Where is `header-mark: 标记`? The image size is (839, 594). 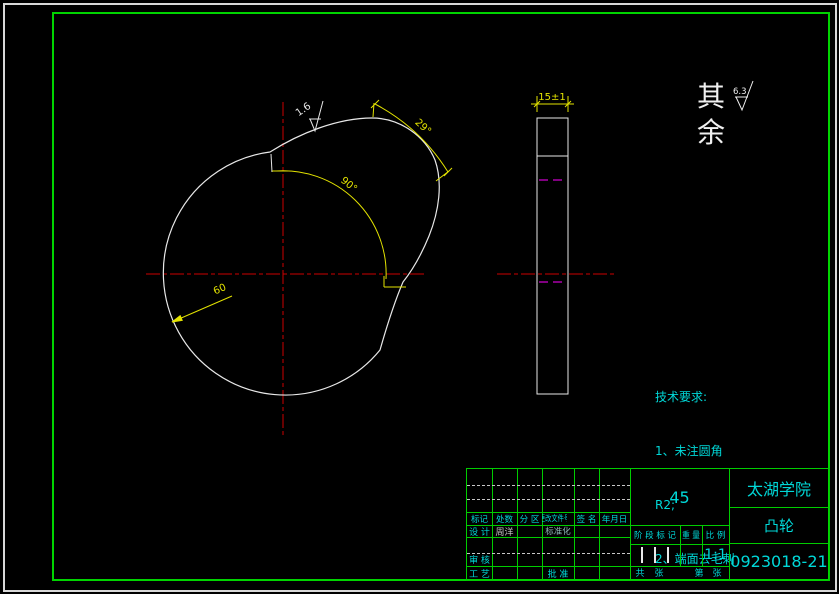 header-mark: 标记 is located at coordinates (479, 519).